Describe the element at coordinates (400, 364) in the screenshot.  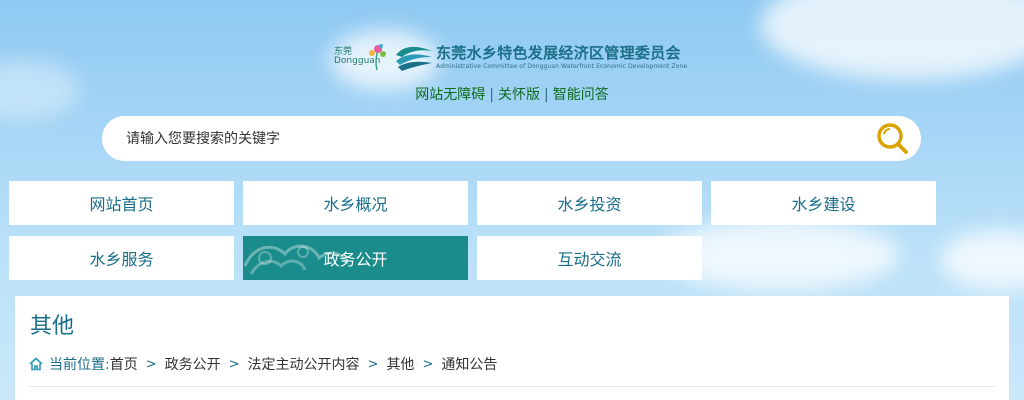
I see `breadcrumb-item-other: 其他` at that location.